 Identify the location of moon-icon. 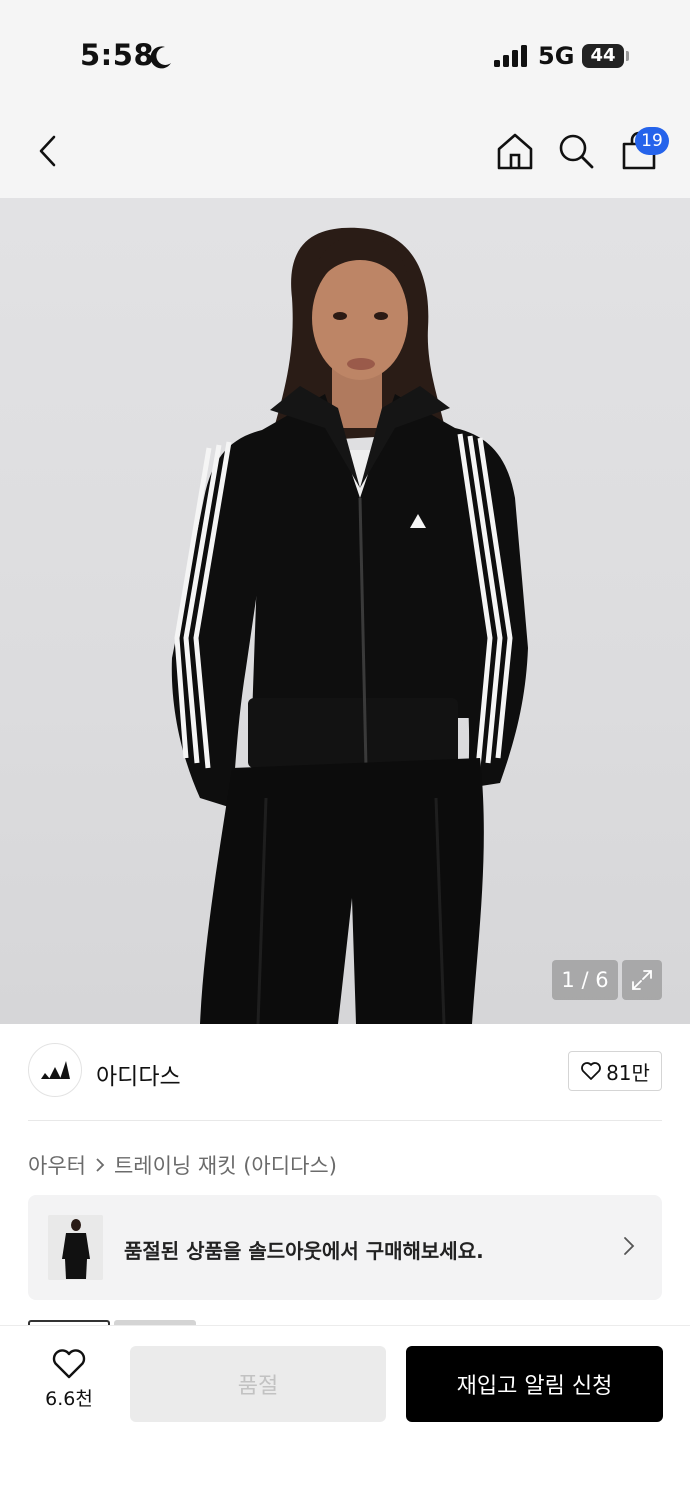
(160, 57).